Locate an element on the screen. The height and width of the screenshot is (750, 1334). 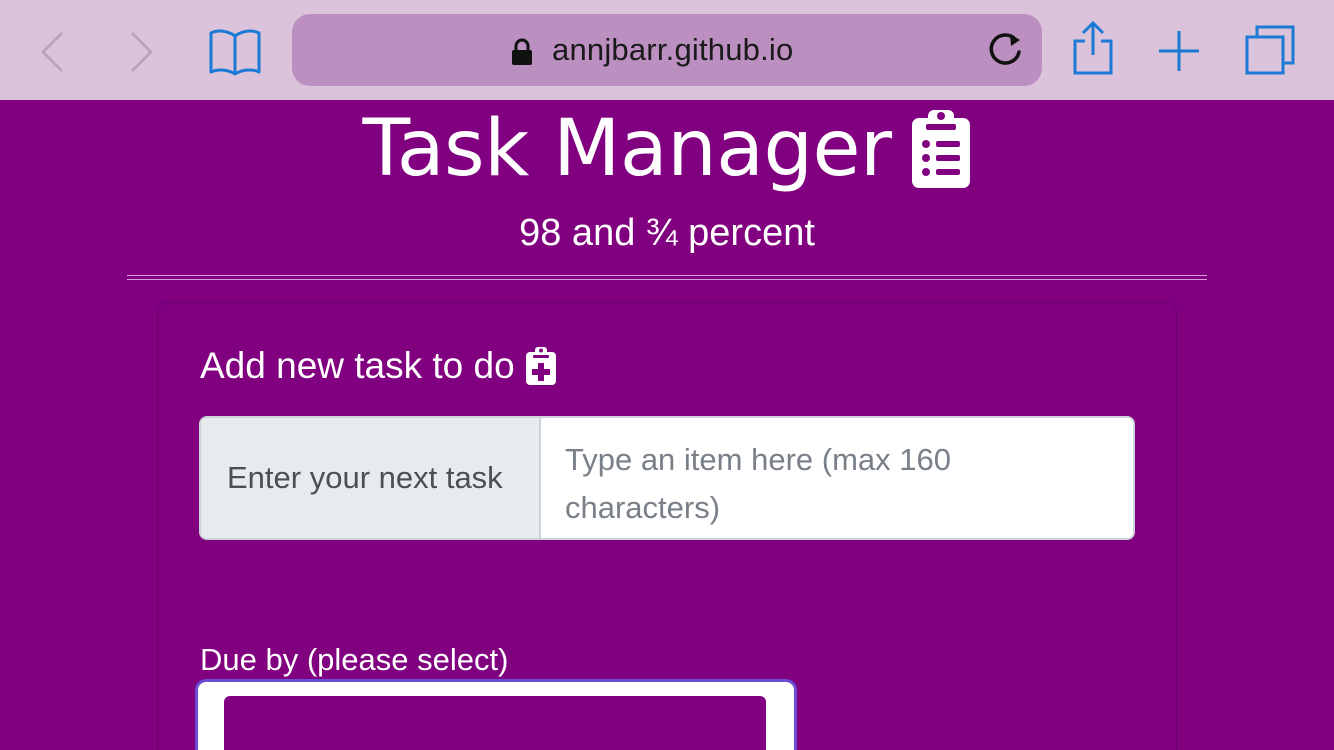
page-header: Task Manager is located at coordinates (667, 149).